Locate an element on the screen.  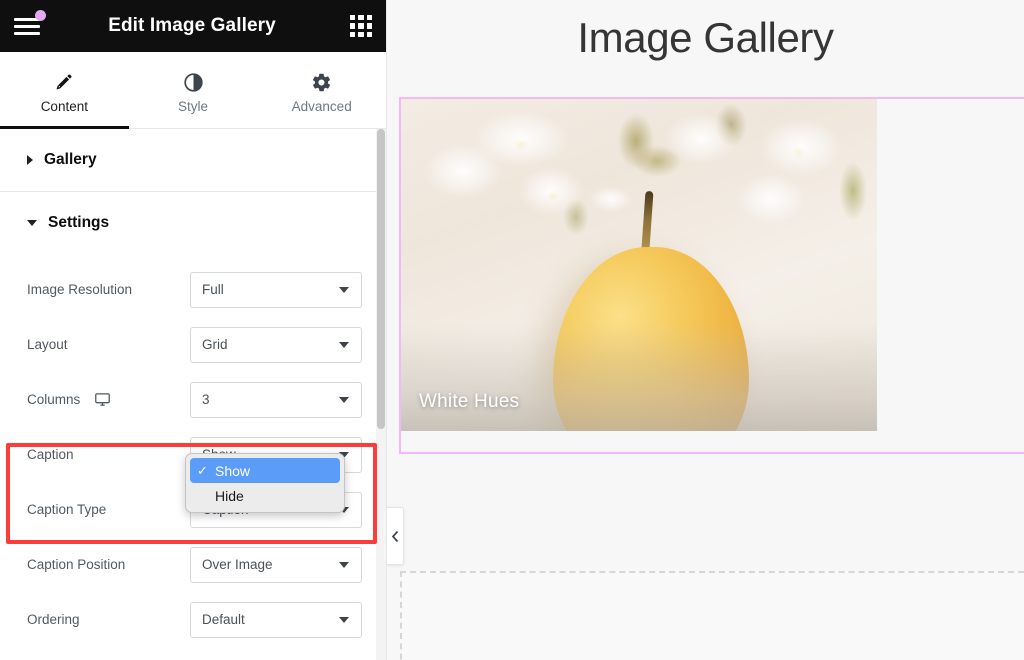
control-label: Columns is located at coordinates (54, 399).